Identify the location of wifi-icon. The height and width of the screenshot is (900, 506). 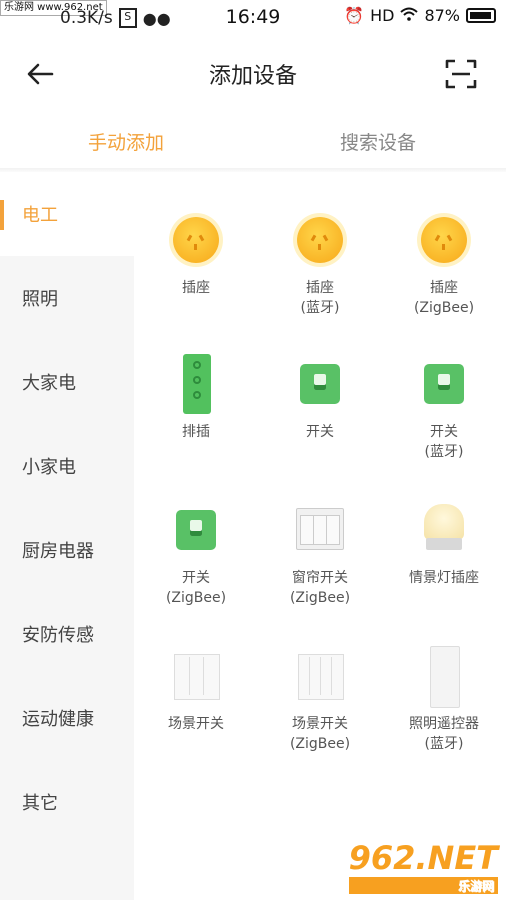
(409, 15).